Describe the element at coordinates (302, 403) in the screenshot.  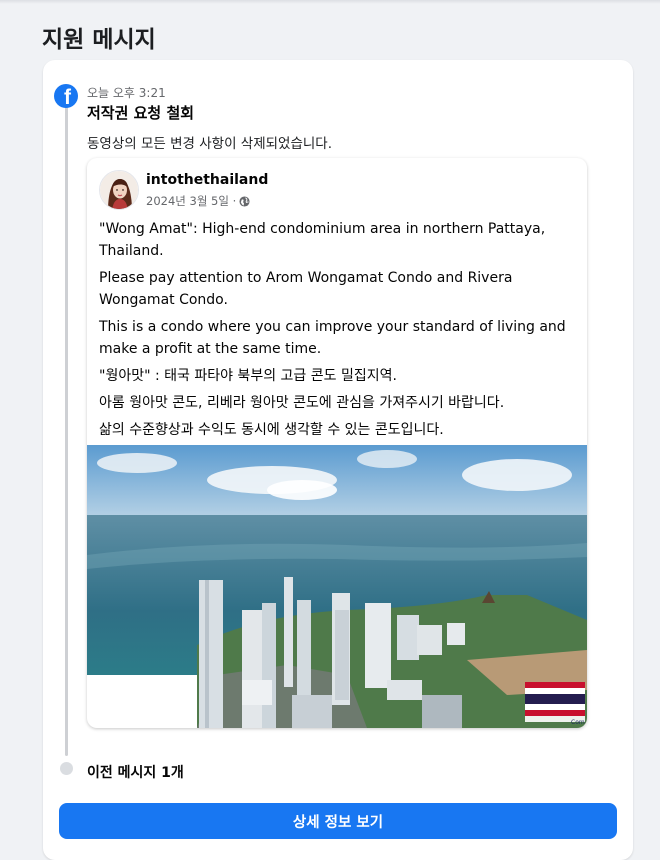
I see `post-paragraph: 아롬 웡아맛 콘도, 리베라 웡아맛 콘도에 관심을 가져주시기 바랍니다.` at that location.